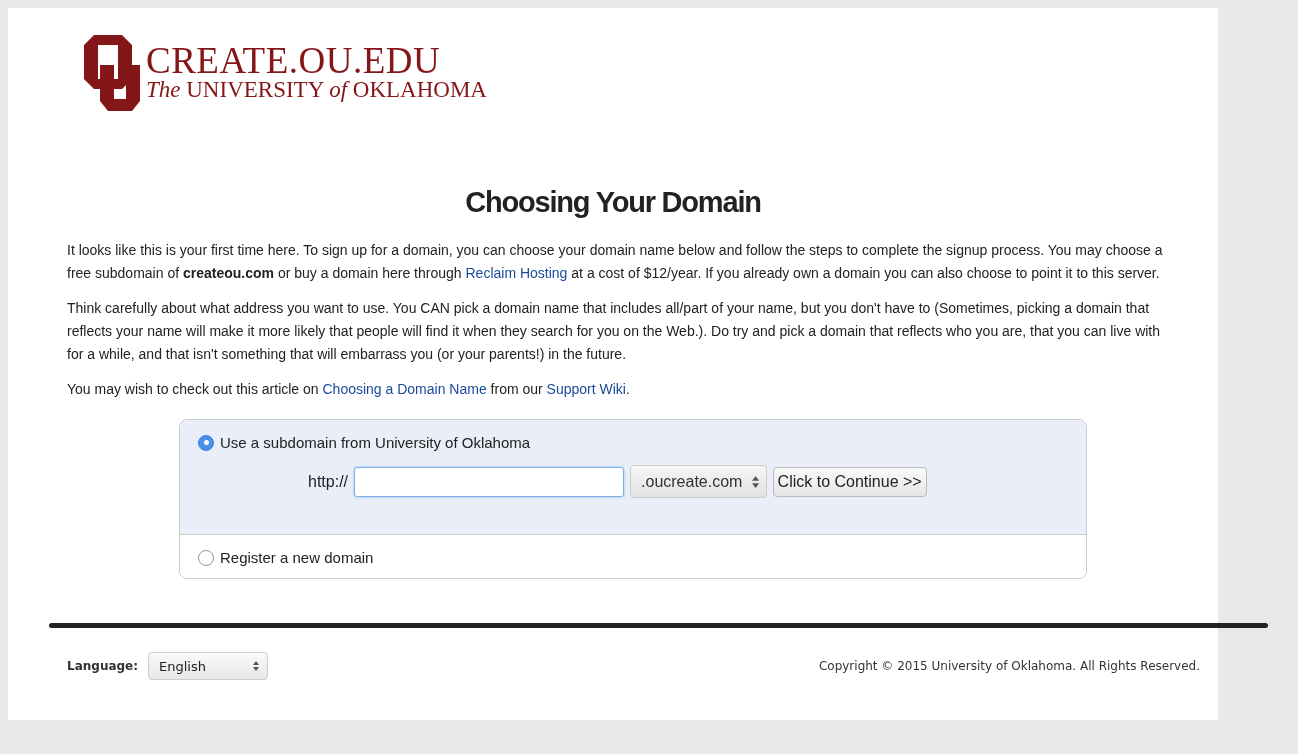 The height and width of the screenshot is (754, 1298). What do you see at coordinates (375, 442) in the screenshot?
I see `option-label: Use a subdomain from University of Oklahoma` at bounding box center [375, 442].